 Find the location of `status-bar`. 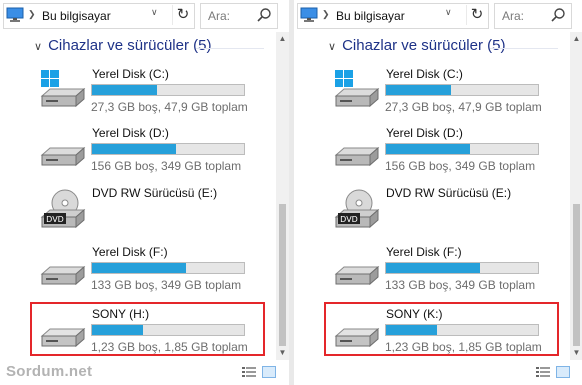

status-bar is located at coordinates (438, 372).